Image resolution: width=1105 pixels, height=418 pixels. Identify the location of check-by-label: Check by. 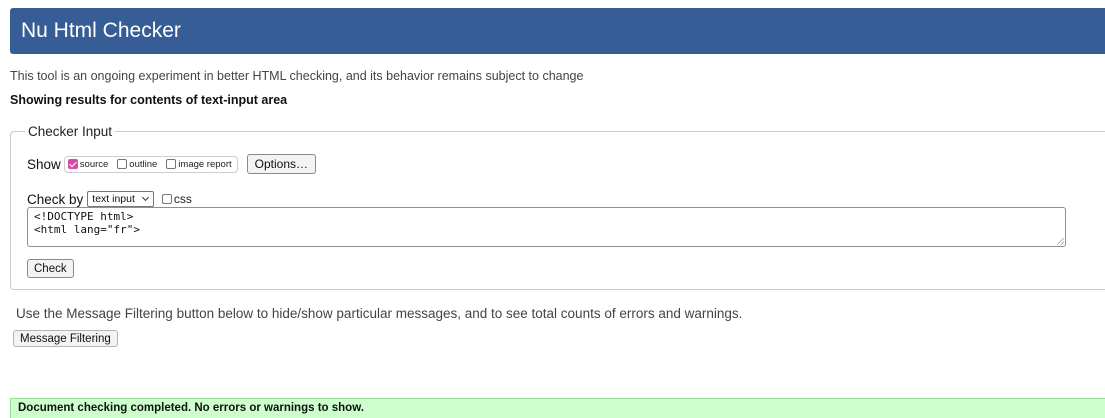
(55, 199).